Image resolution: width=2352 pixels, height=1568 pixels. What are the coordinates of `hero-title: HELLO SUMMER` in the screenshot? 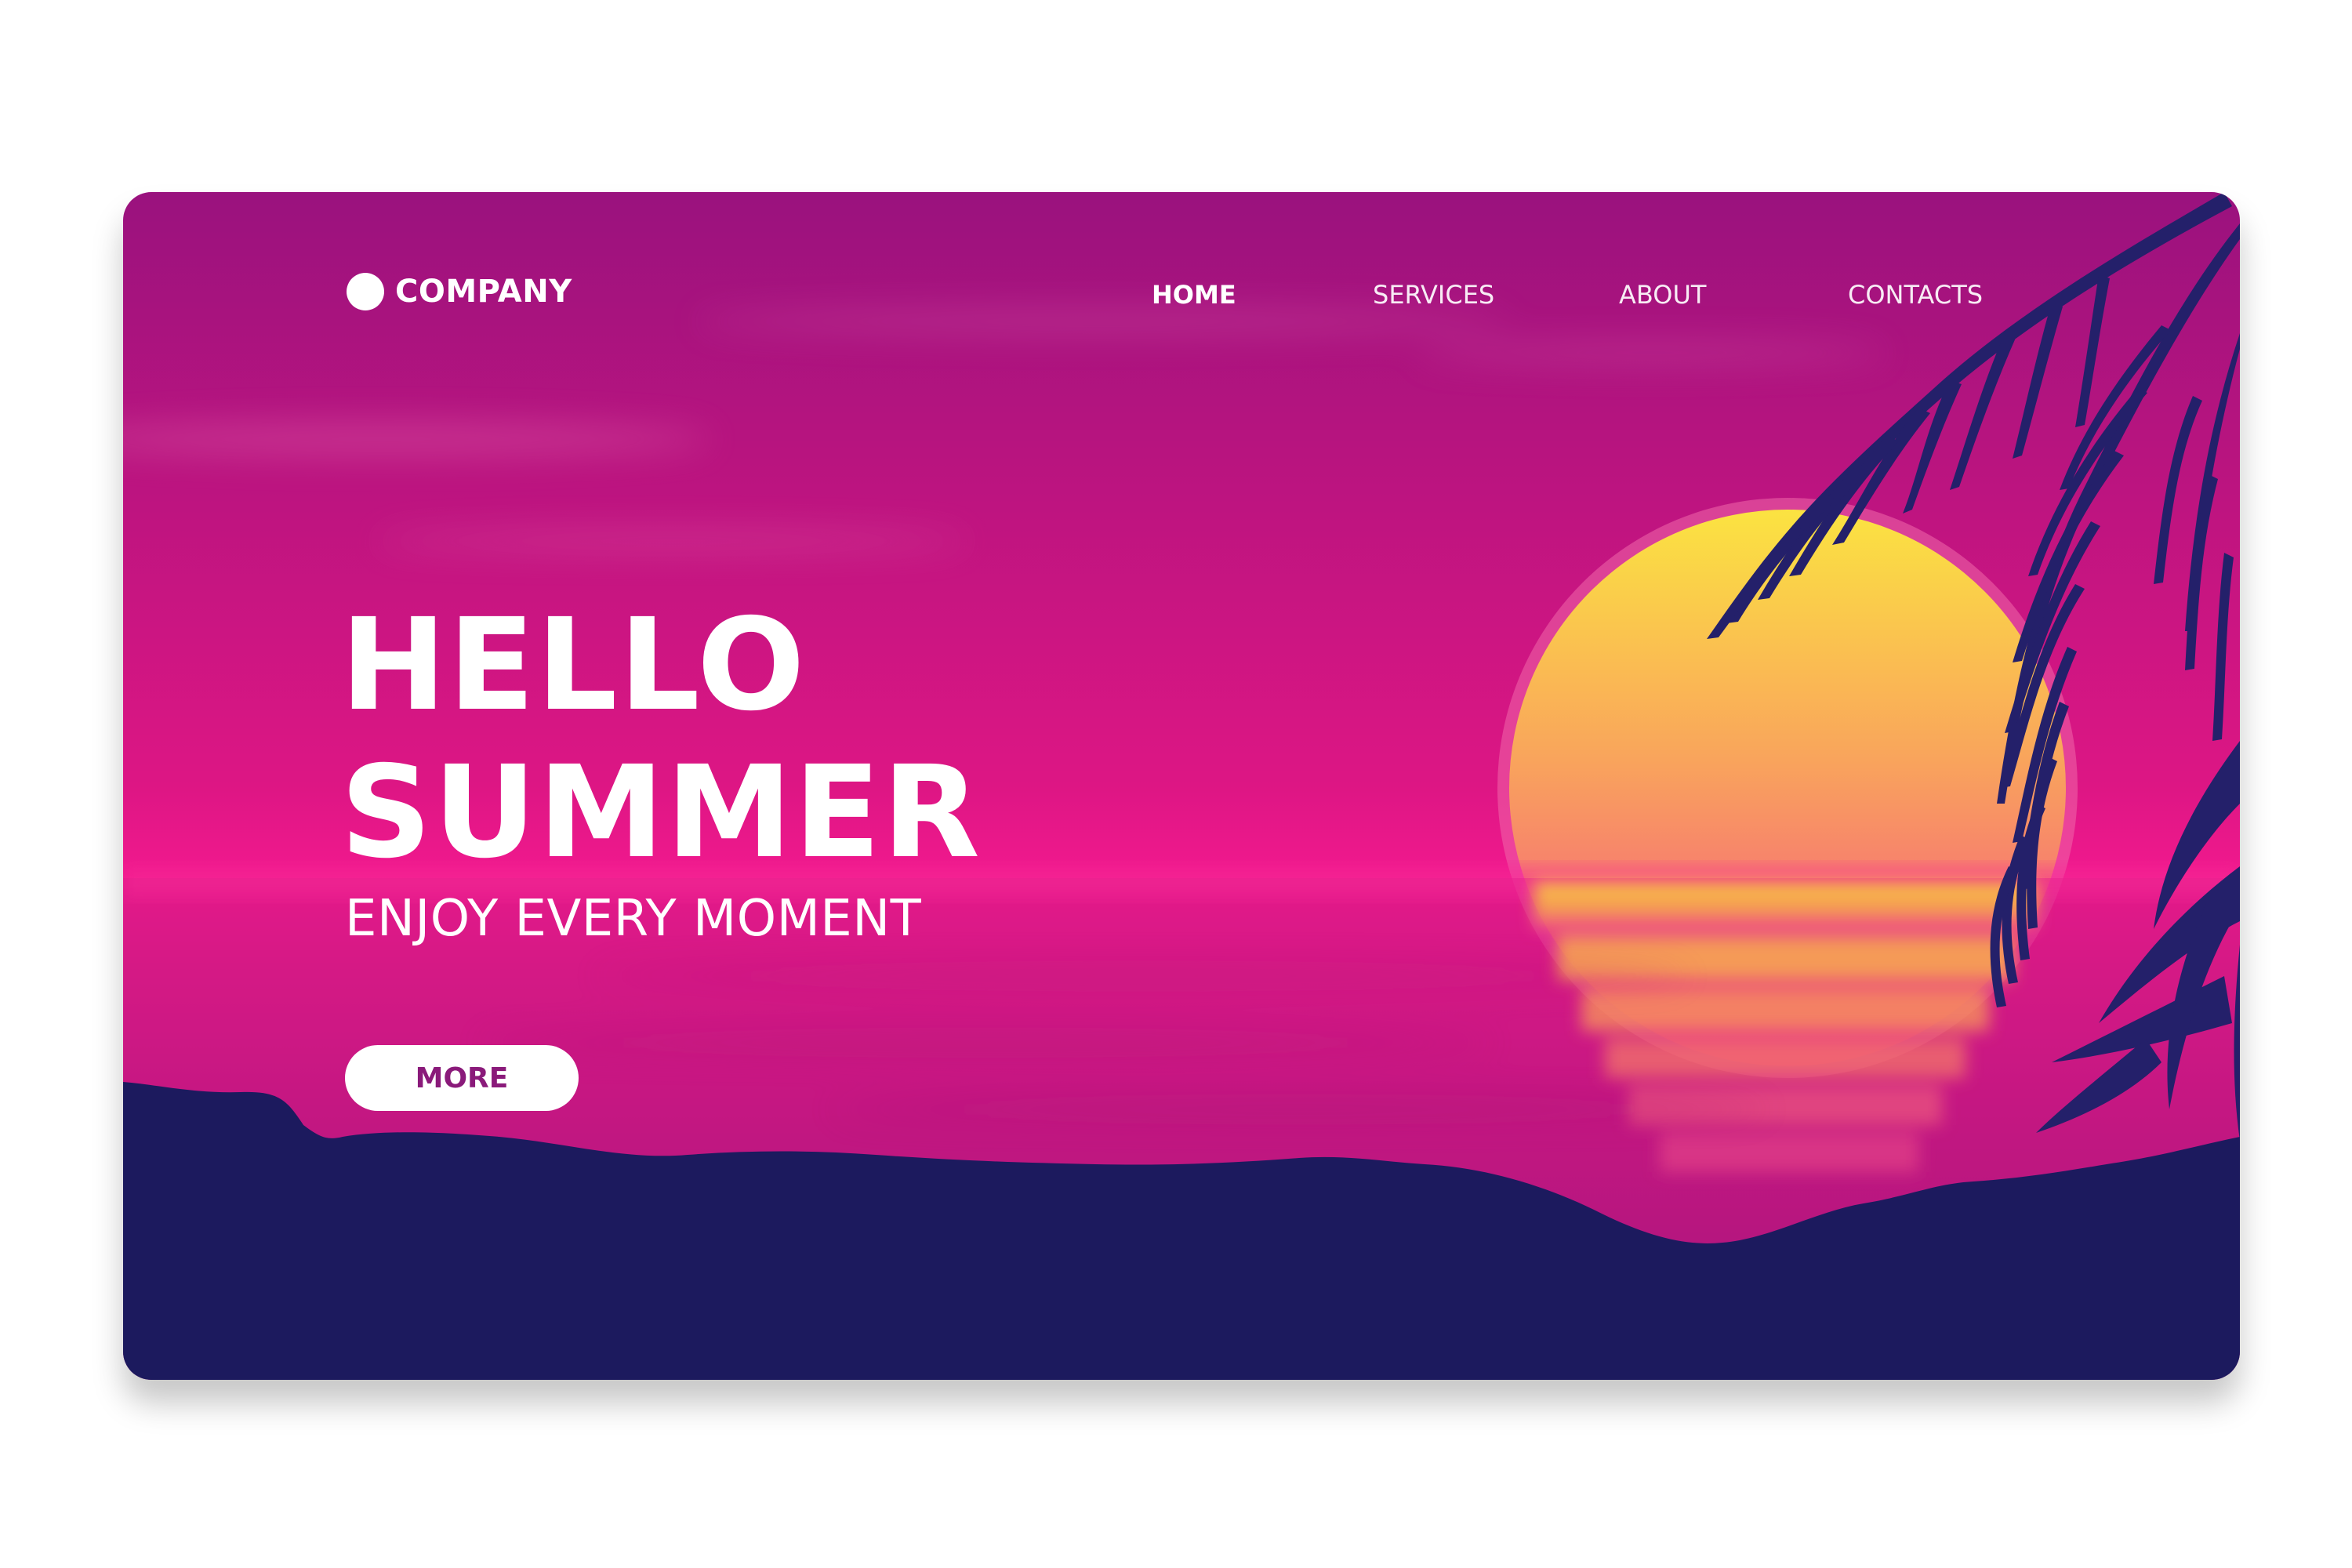 It's located at (661, 739).